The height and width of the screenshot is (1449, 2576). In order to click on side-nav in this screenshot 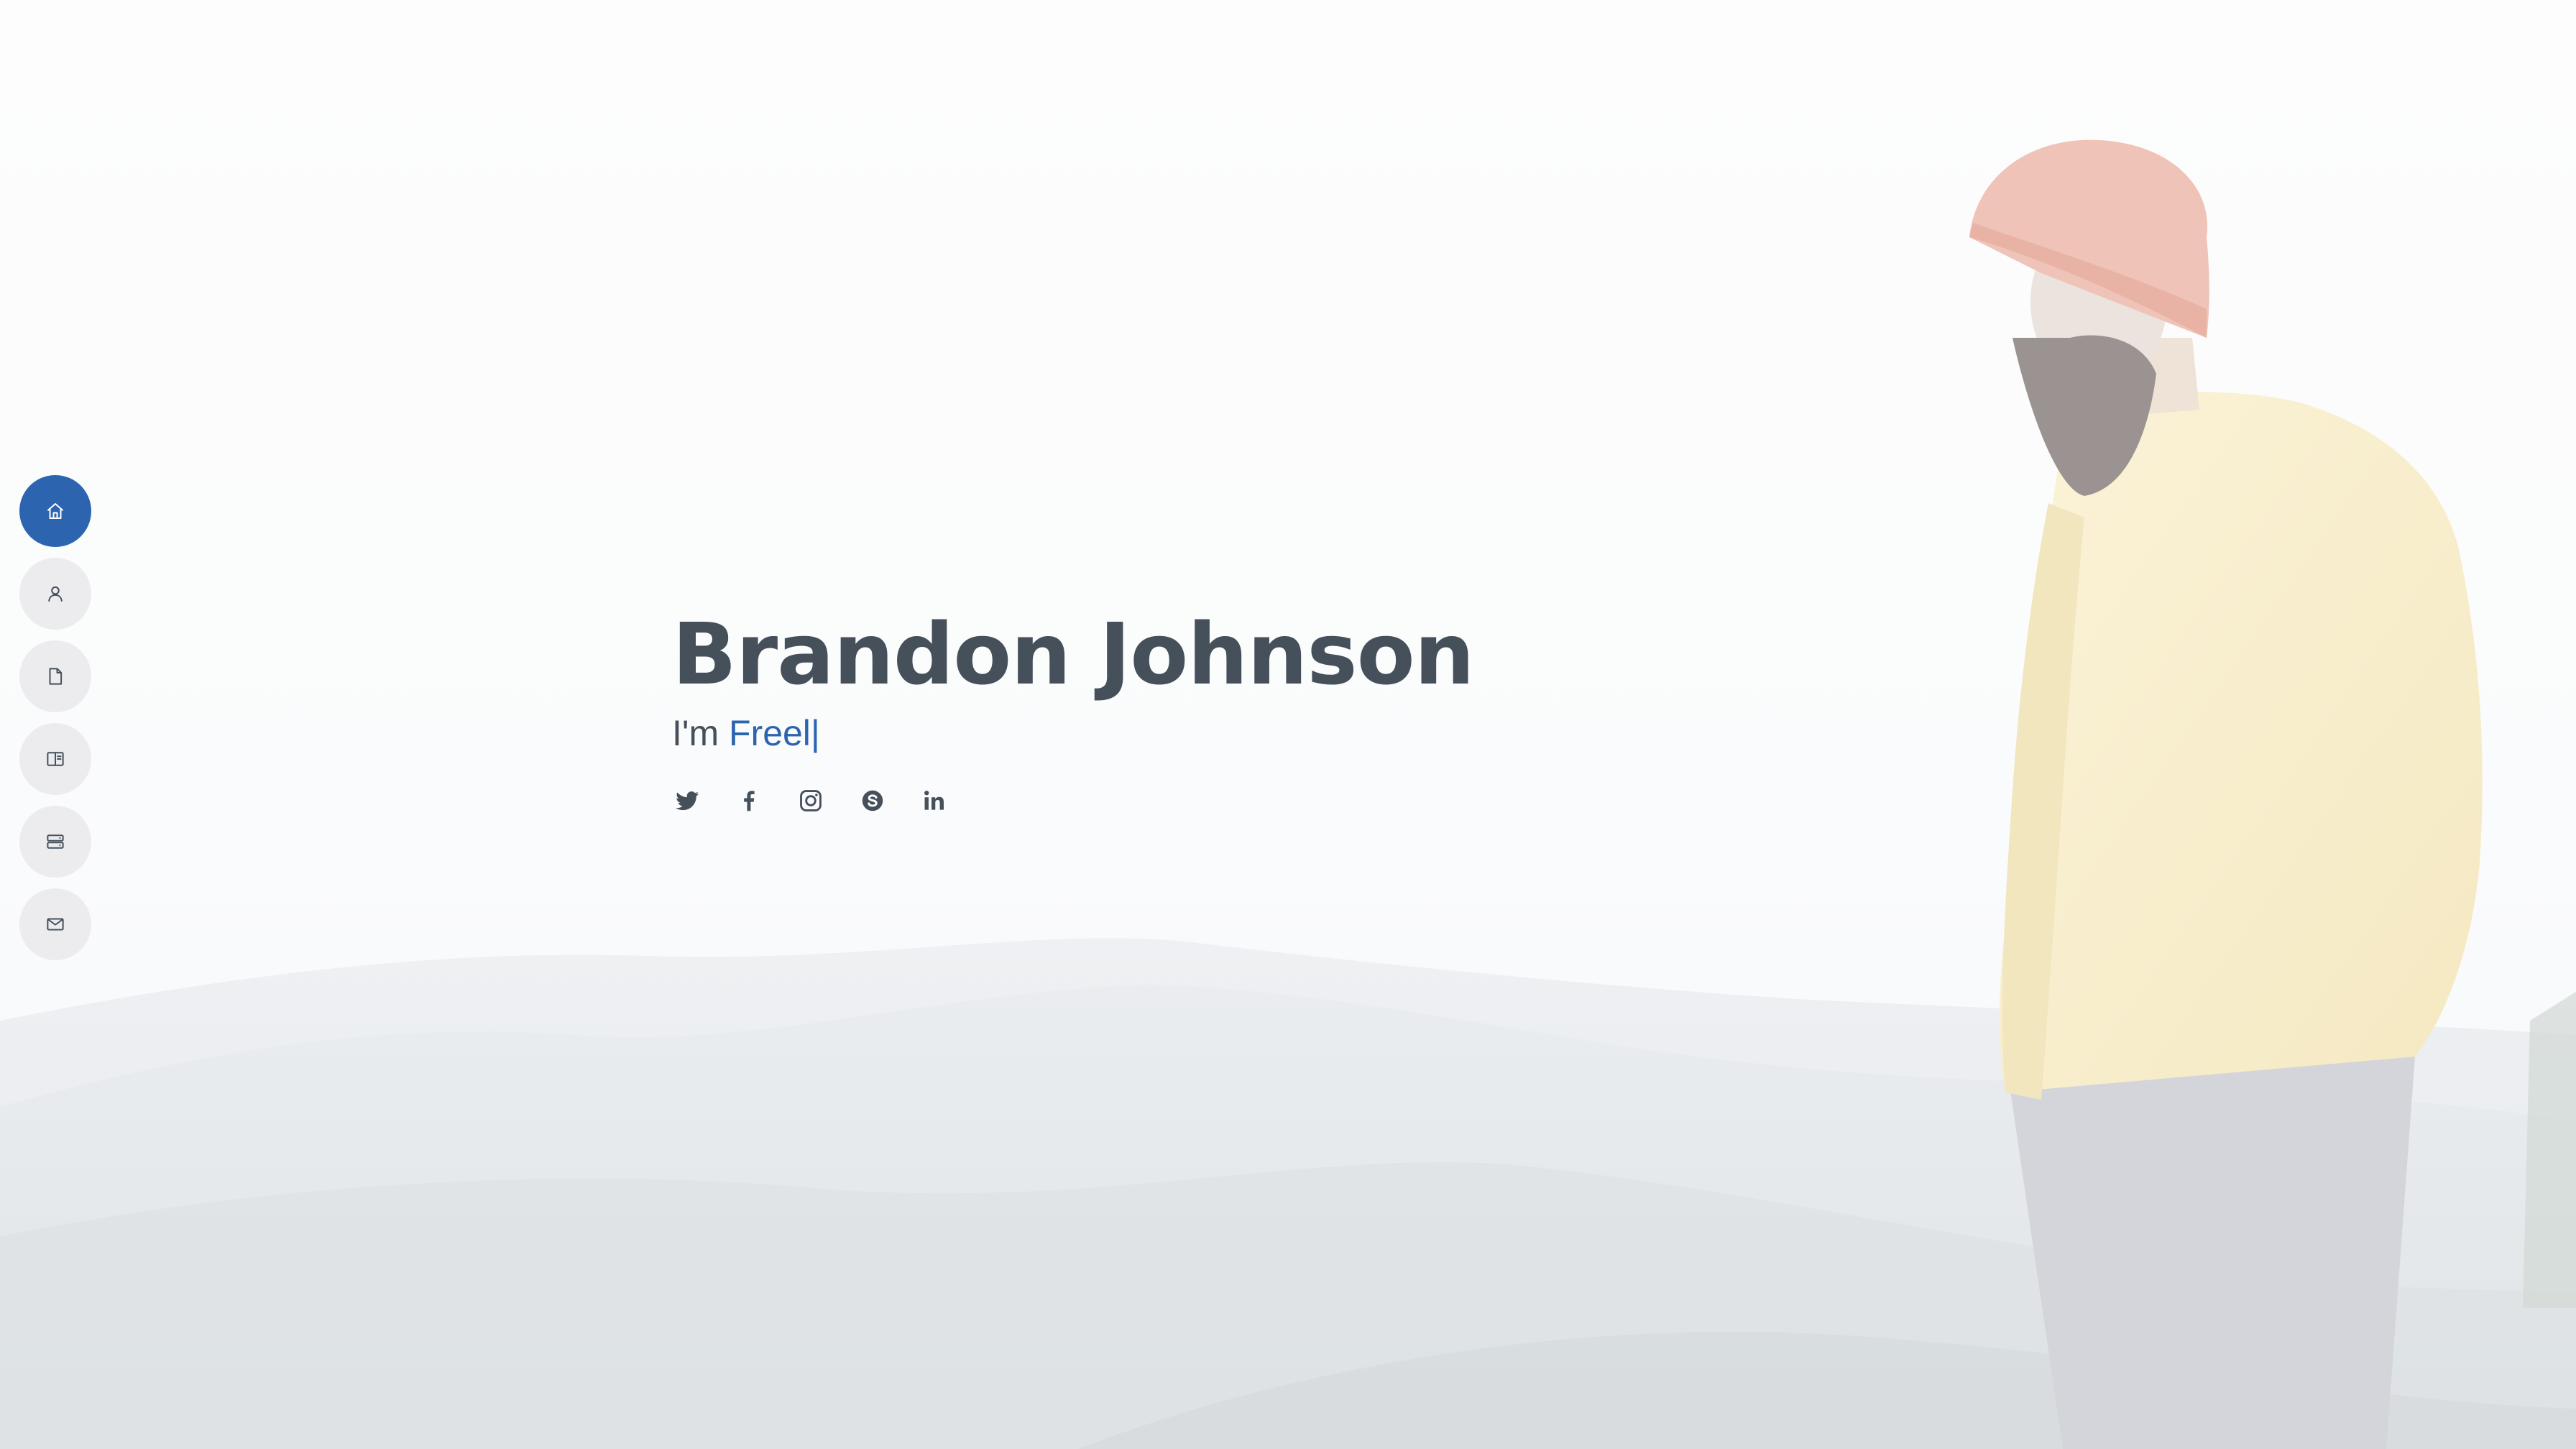, I will do `click(55, 717)`.